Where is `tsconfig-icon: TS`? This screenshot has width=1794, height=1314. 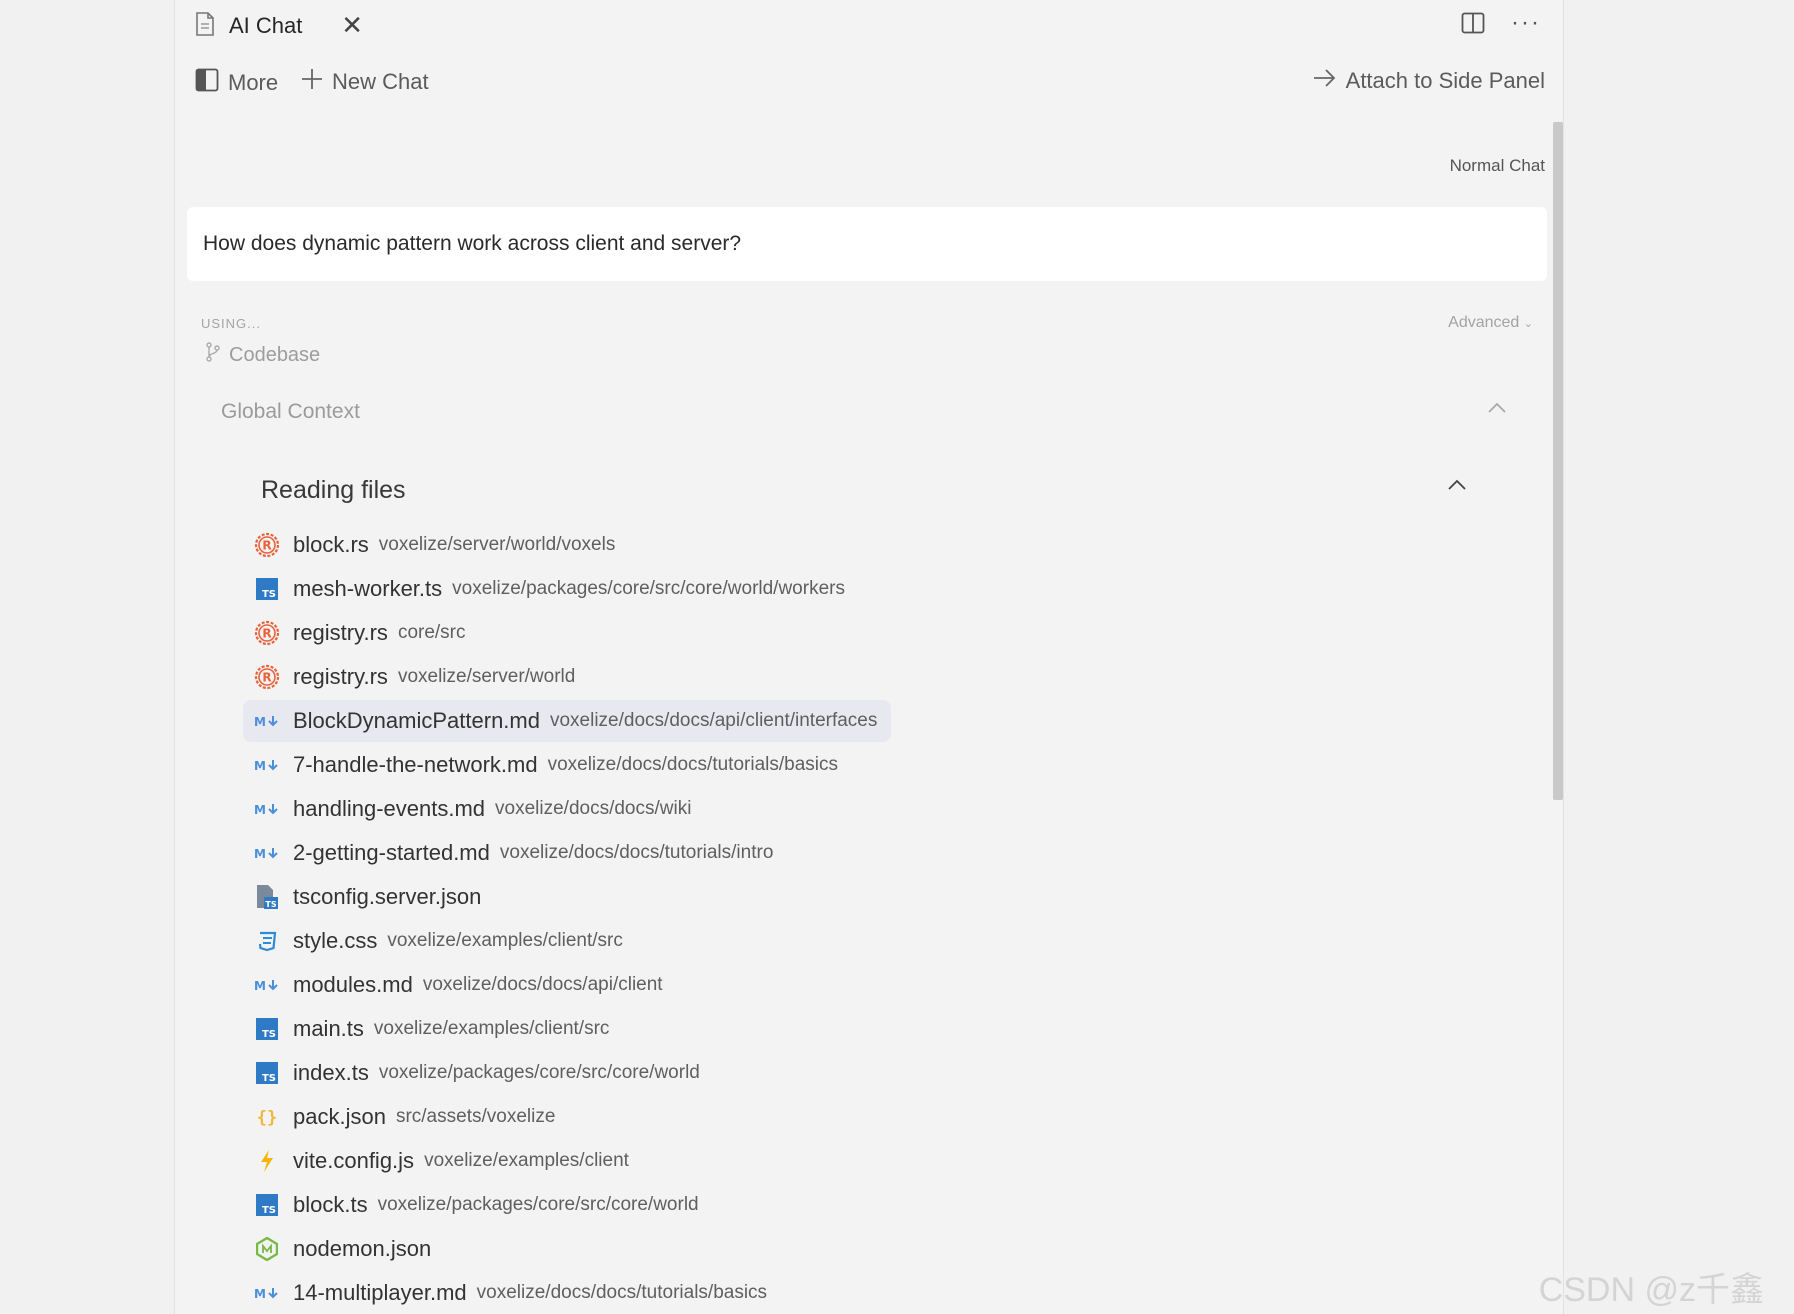
tsconfig-icon: TS is located at coordinates (267, 897).